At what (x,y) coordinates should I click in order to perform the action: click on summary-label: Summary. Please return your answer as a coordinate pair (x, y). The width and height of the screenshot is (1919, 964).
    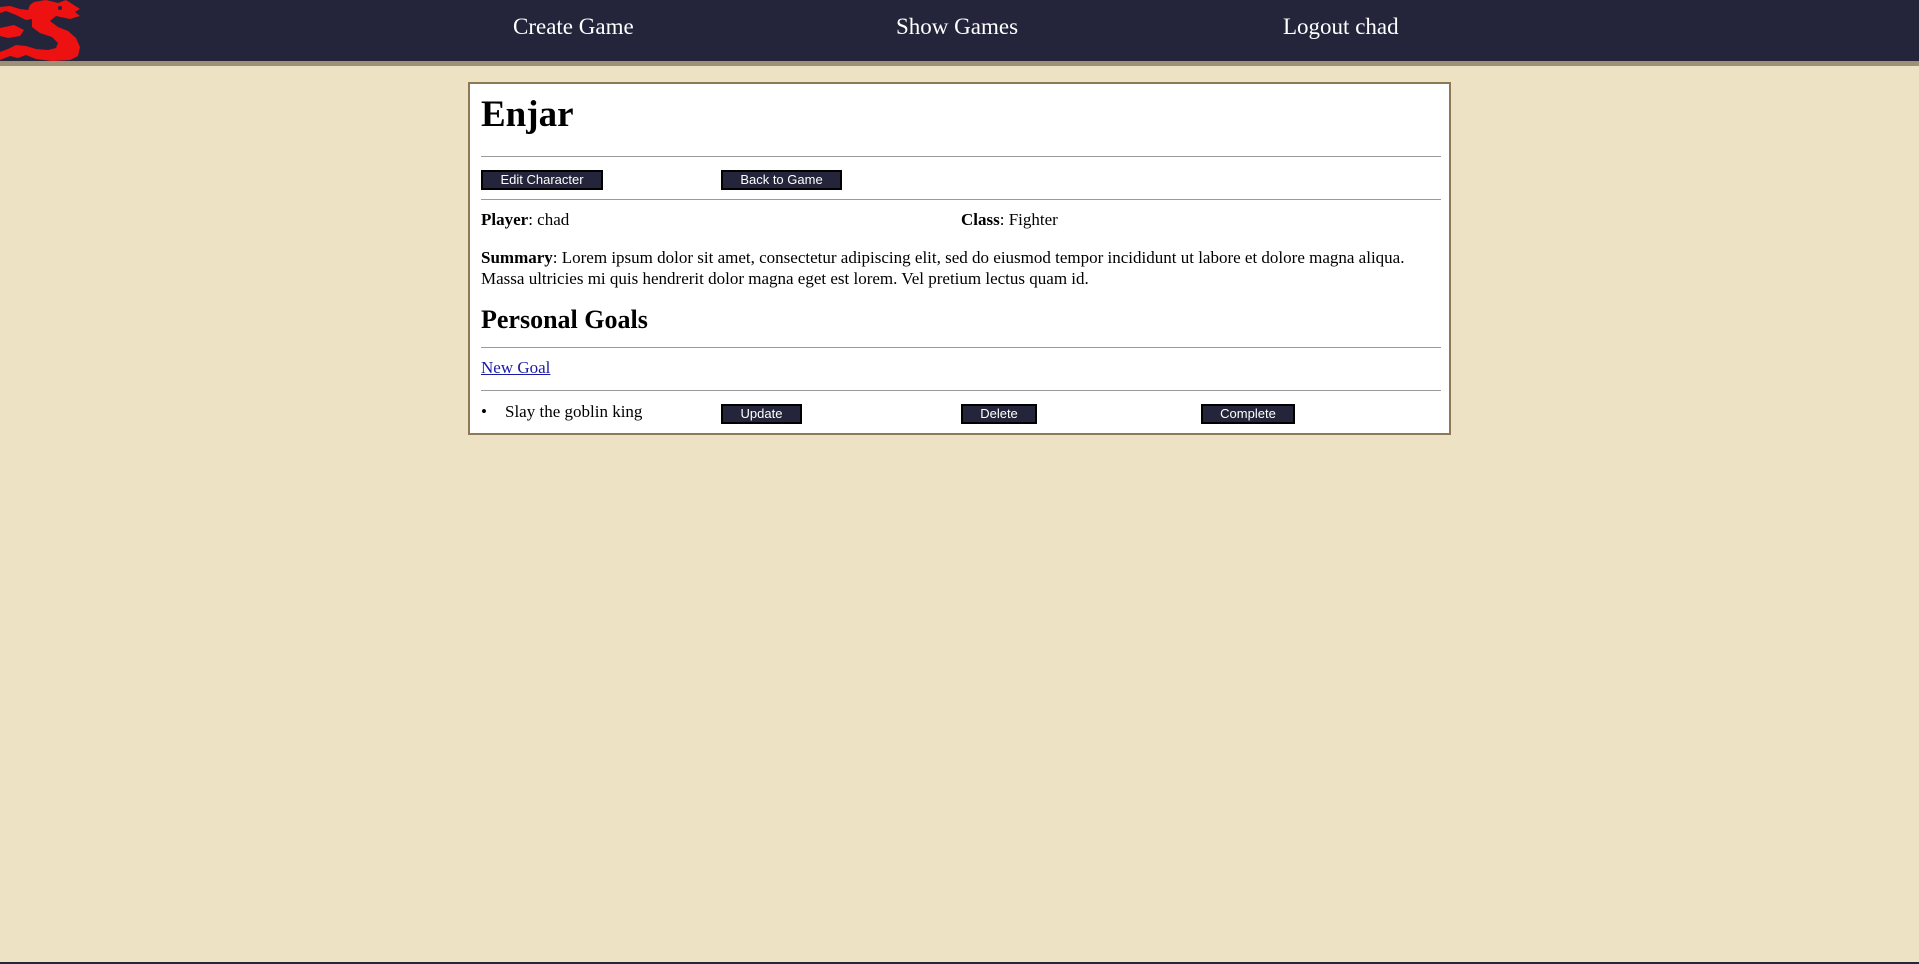
    Looking at the image, I should click on (517, 257).